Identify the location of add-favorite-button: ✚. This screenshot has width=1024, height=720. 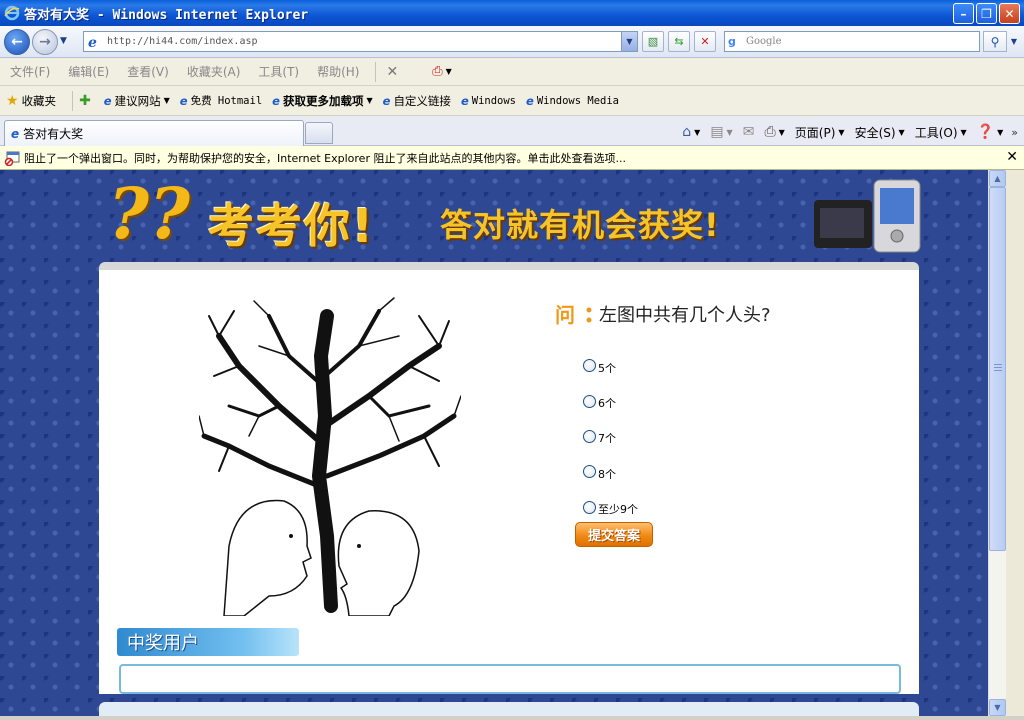
(86, 101).